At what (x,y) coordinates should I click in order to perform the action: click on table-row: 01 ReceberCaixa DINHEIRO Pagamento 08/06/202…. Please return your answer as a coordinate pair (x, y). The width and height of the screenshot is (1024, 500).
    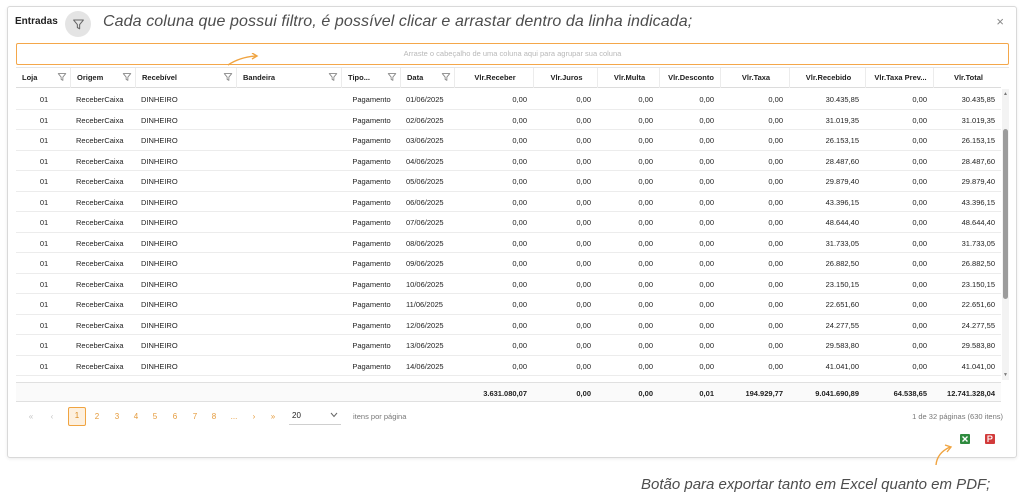
    Looking at the image, I should click on (508, 243).